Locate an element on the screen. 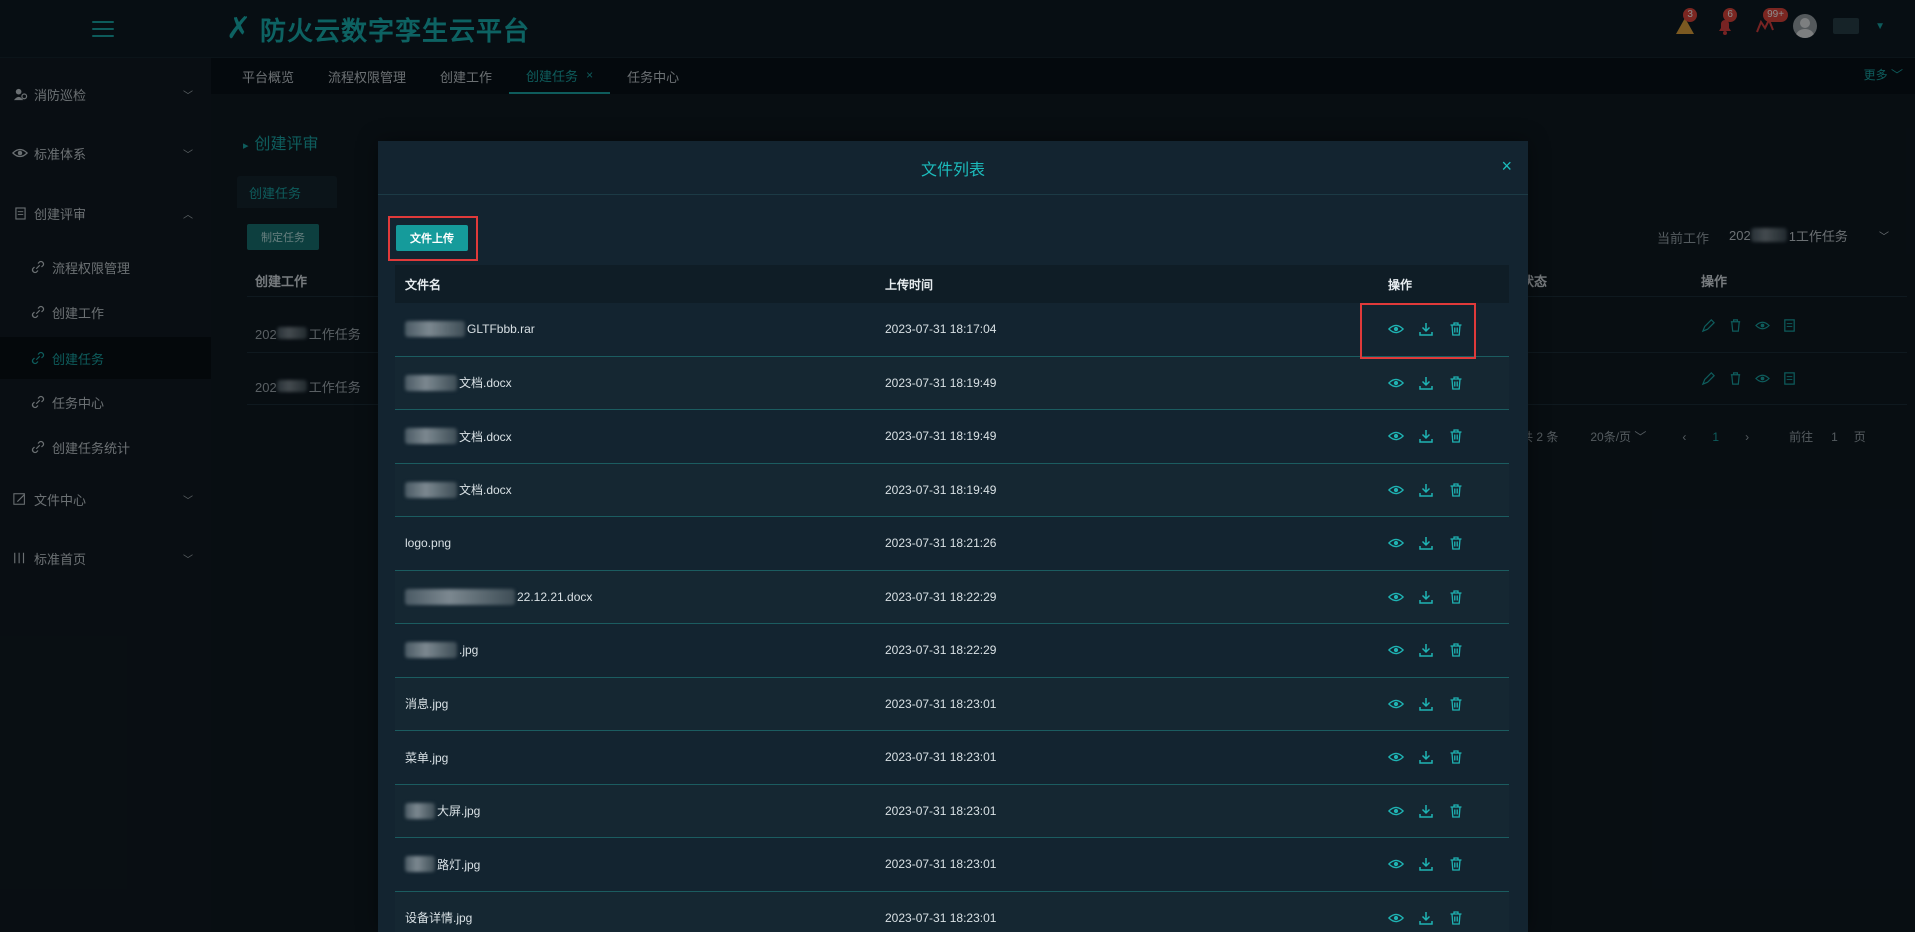 The height and width of the screenshot is (932, 1915). file-name: GLTFbbb.rar is located at coordinates (501, 329).